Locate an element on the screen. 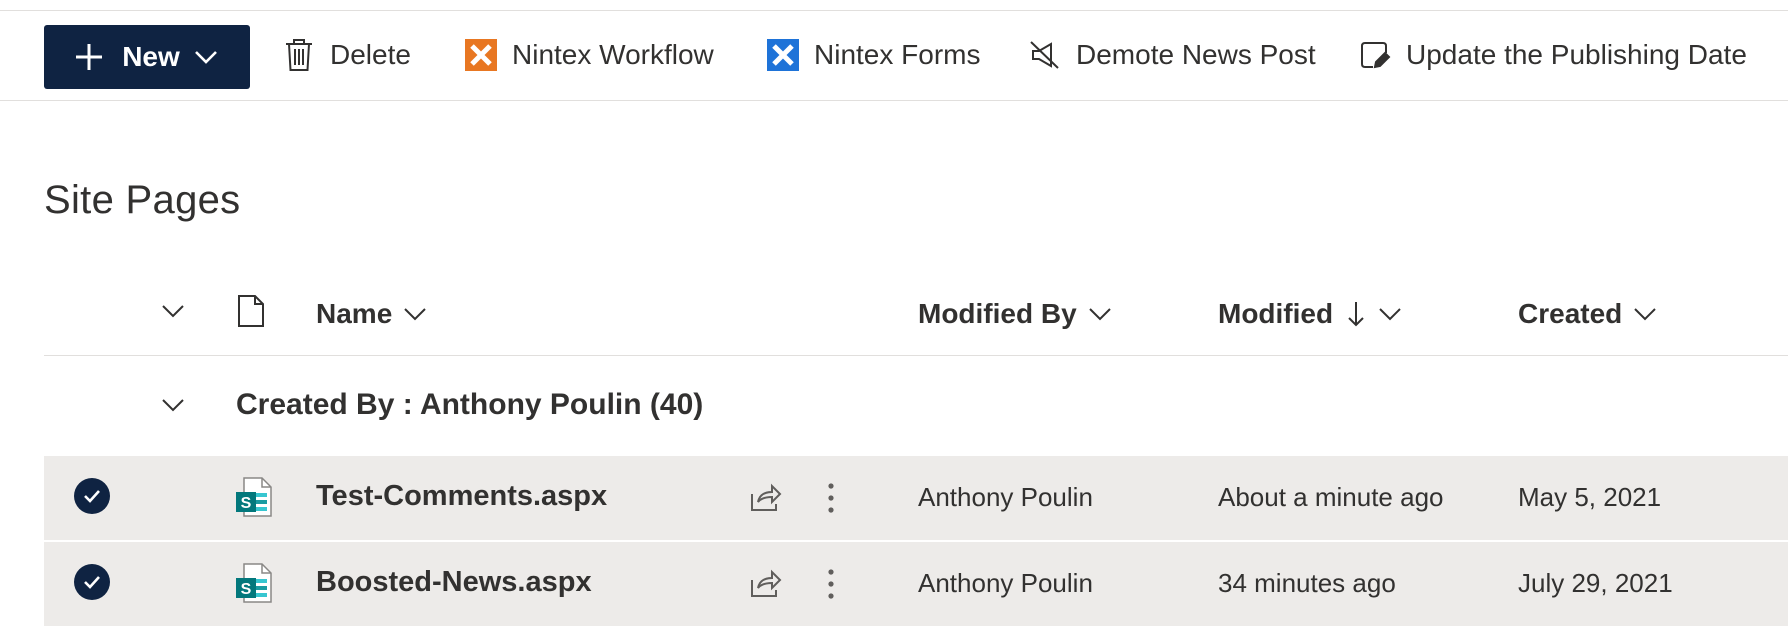 This screenshot has height=634, width=1788. column-header-created: Created is located at coordinates (1588, 314).